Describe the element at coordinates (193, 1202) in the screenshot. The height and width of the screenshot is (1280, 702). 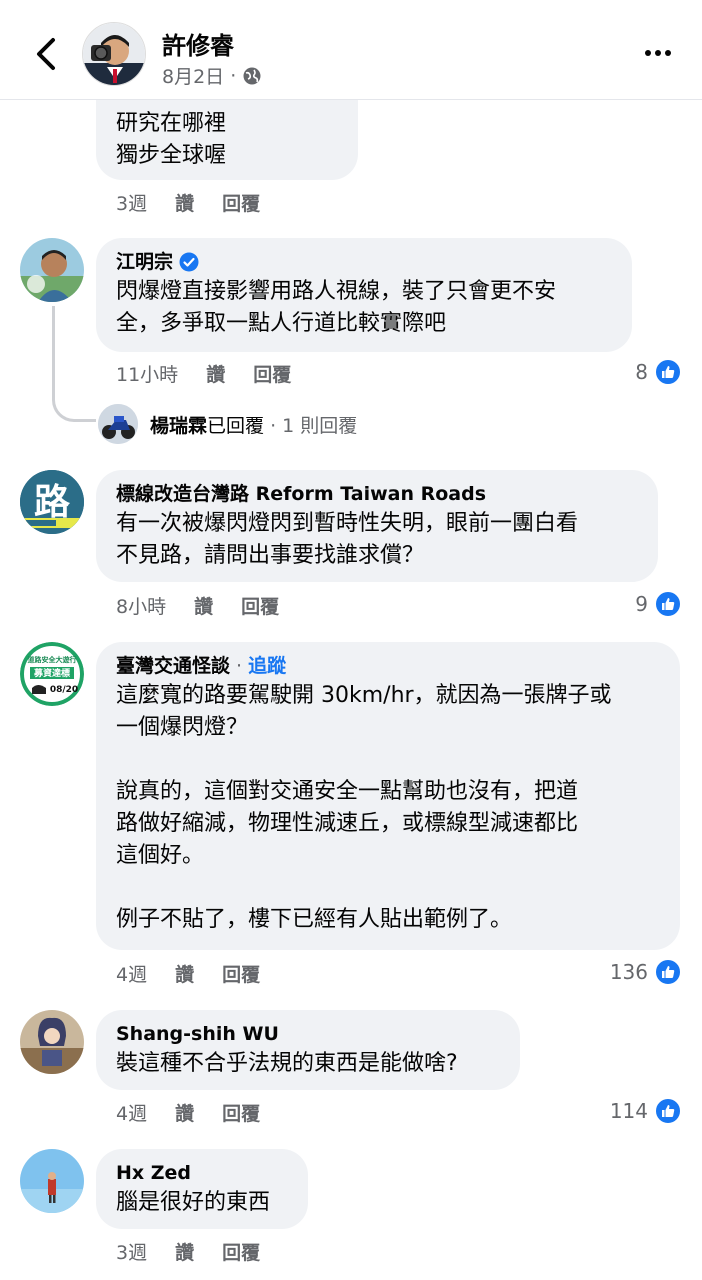
I see `comment-text: 腦是很好的東西` at that location.